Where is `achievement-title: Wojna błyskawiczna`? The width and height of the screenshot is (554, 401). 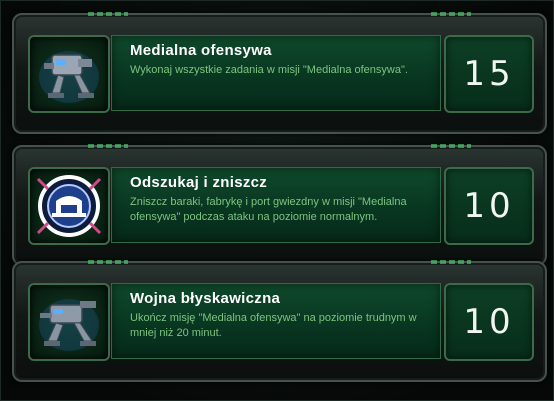
achievement-title: Wojna błyskawiczna is located at coordinates (205, 298).